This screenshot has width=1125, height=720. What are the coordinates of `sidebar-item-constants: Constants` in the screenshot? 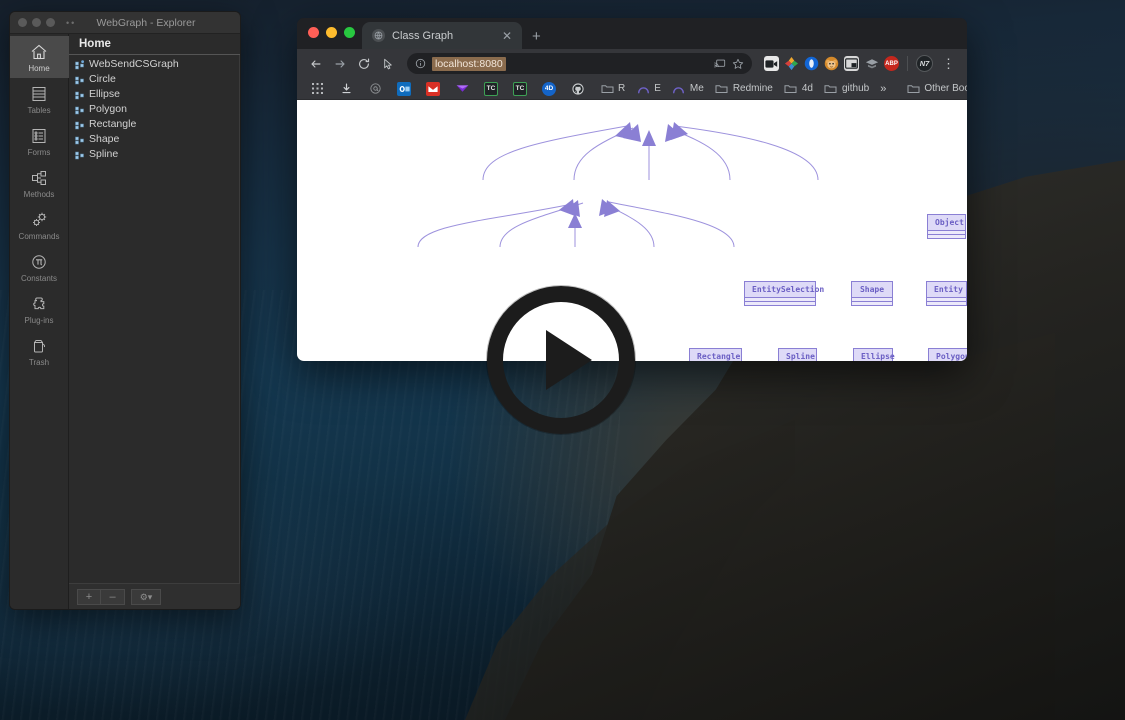 It's located at (39, 267).